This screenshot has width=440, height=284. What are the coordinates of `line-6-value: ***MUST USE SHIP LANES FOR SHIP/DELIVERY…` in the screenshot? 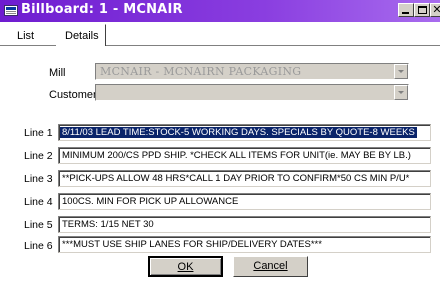 It's located at (192, 244).